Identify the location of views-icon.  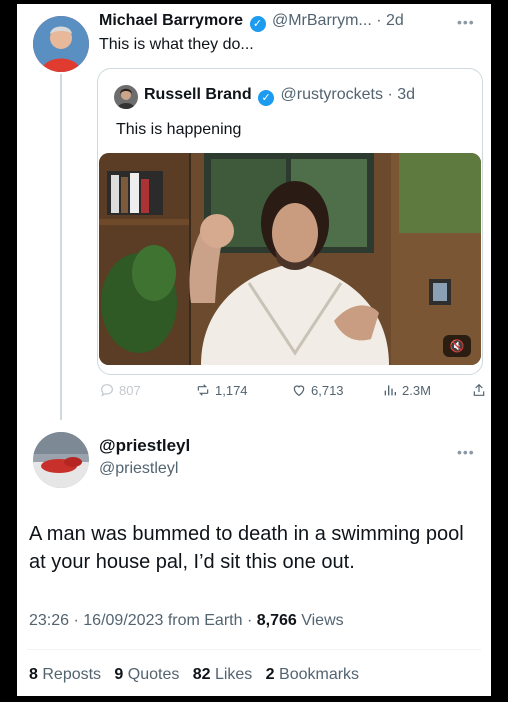
(390, 390).